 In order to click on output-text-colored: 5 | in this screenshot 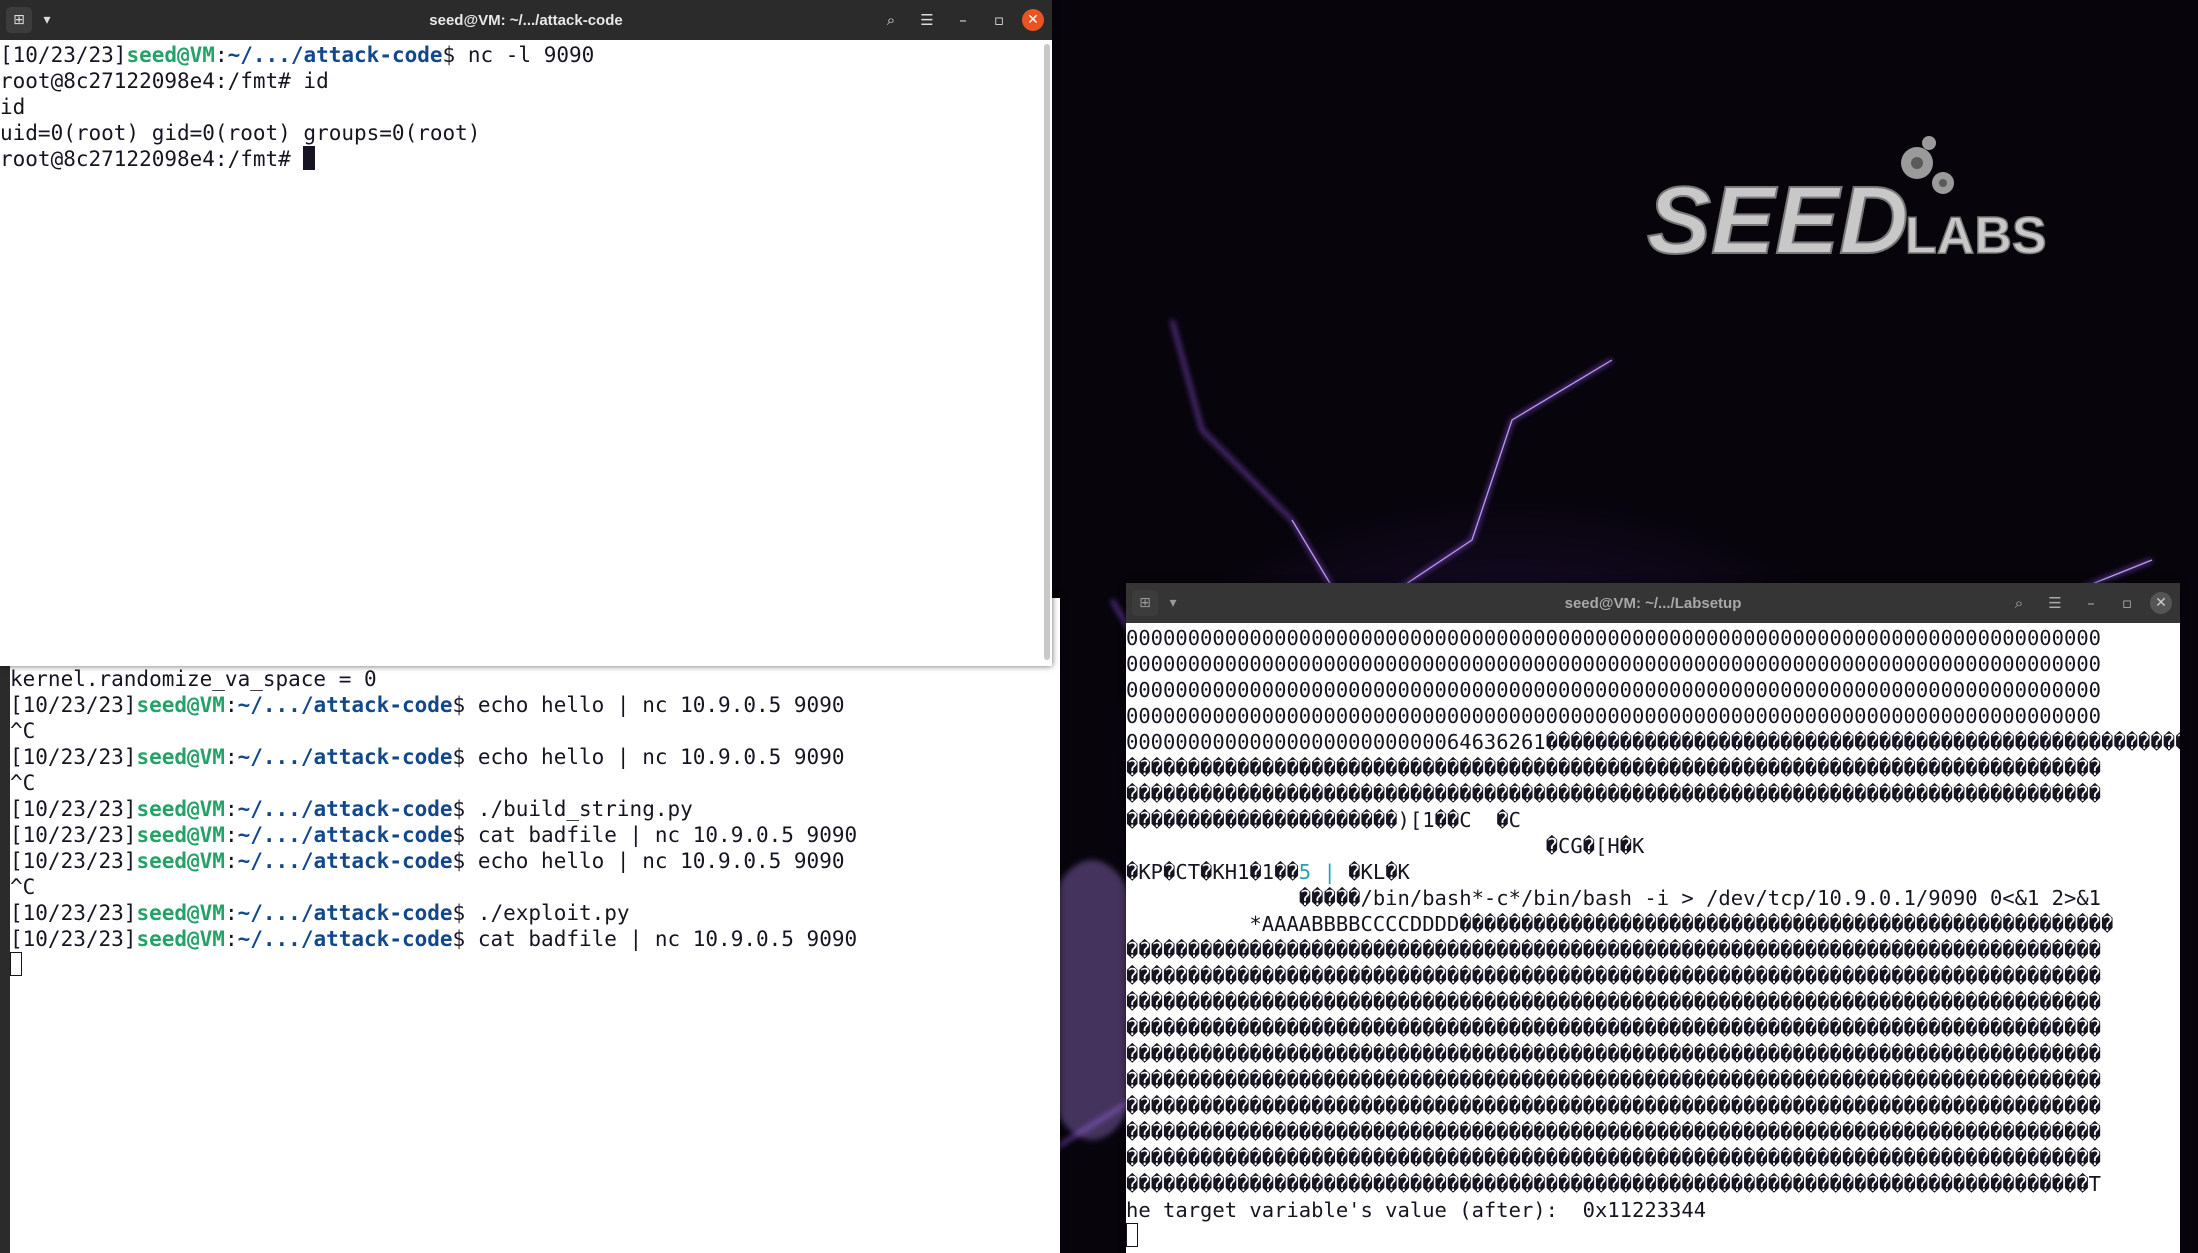, I will do `click(1317, 872)`.